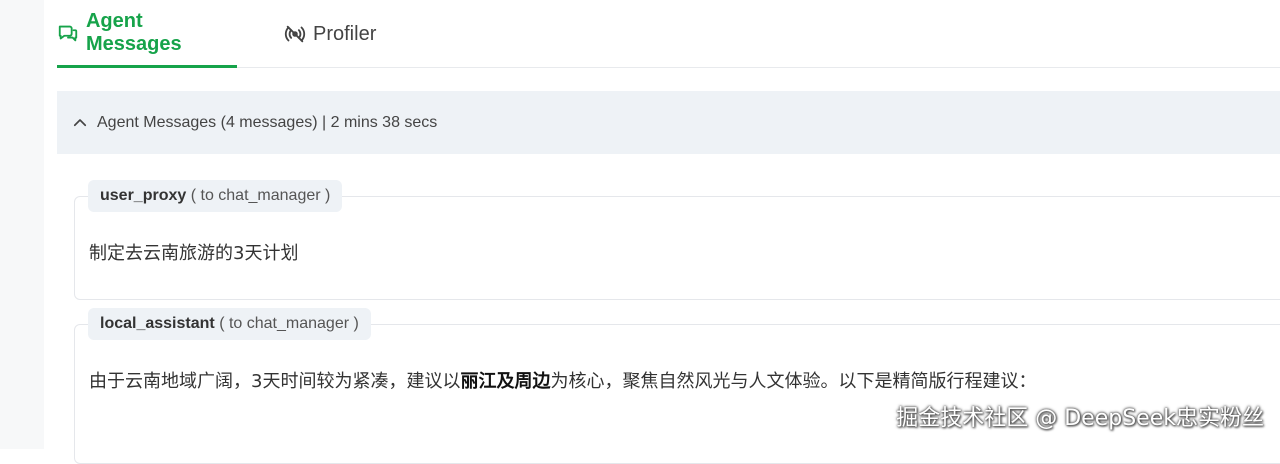 The height and width of the screenshot is (464, 1280). I want to click on tab-agent-messages-label: Agent Messages, so click(133, 32).